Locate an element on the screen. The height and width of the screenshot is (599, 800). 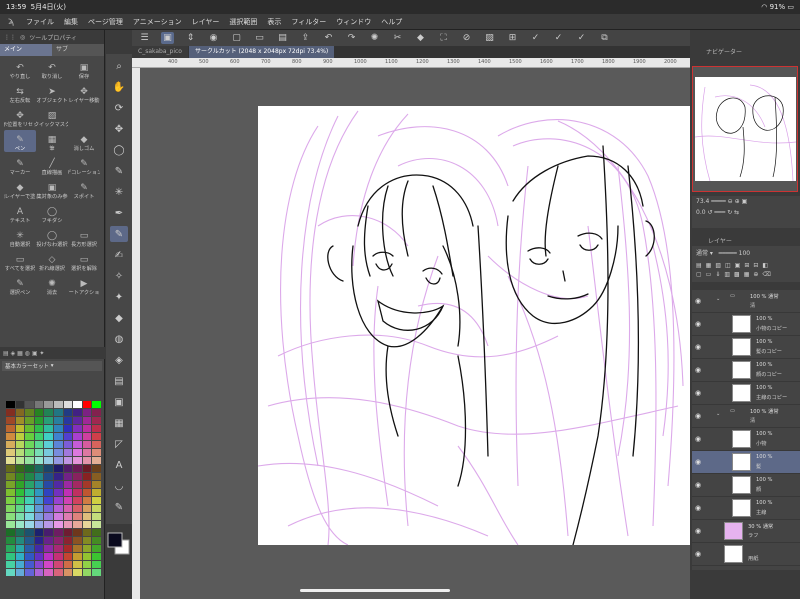
tool-button-21: ✳ 自動選択 is located at coordinates (20, 237).